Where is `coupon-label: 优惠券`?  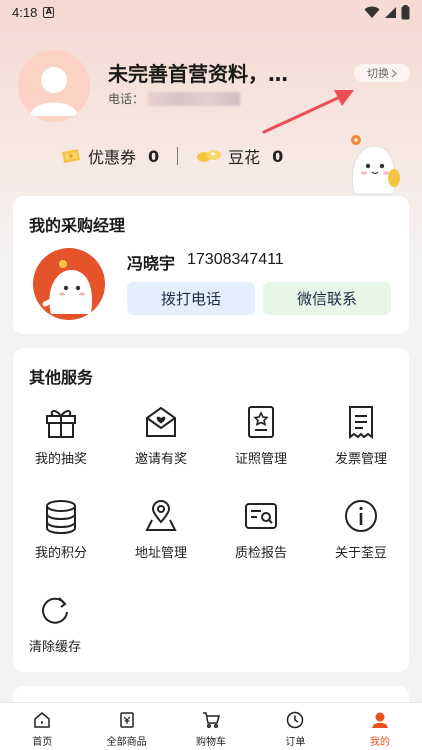 coupon-label: 优惠券 is located at coordinates (112, 157).